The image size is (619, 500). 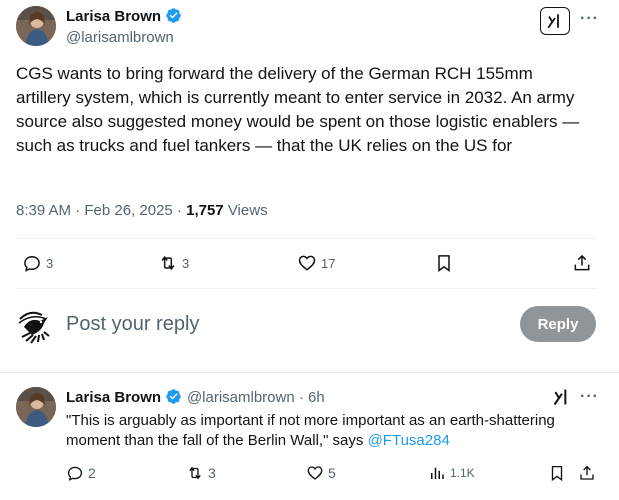 What do you see at coordinates (101, 210) in the screenshot?
I see `tweet-timestamp: 8:39 AM · Feb 26, 2025 ·` at bounding box center [101, 210].